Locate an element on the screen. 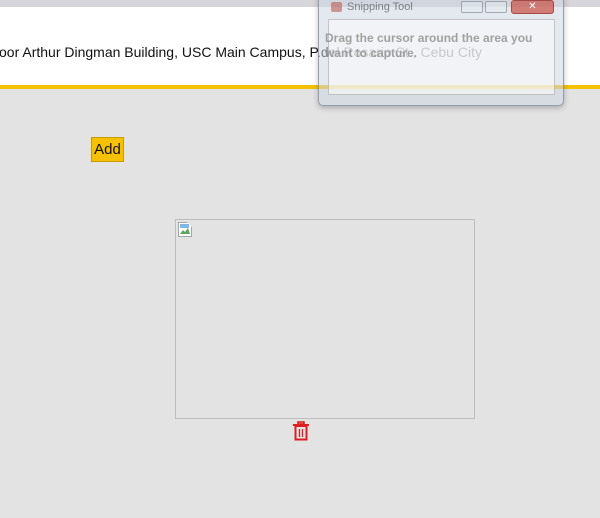 This screenshot has width=600, height=518. delete-trash-icon is located at coordinates (301, 431).